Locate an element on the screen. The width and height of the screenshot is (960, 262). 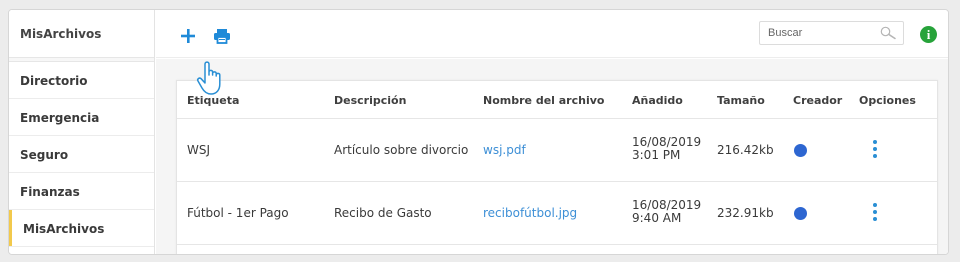
sidebar-item-seguro: Seguro is located at coordinates (81, 154).